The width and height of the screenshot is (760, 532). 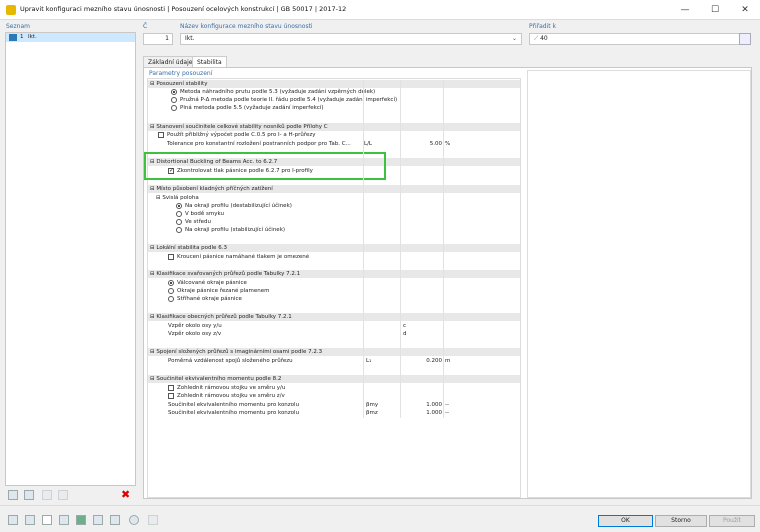 I want to click on radio-load-3: Ve středu, so click(x=193, y=222).